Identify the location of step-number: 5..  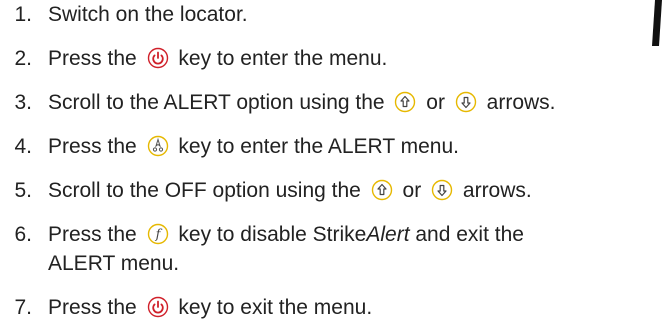
(23, 190).